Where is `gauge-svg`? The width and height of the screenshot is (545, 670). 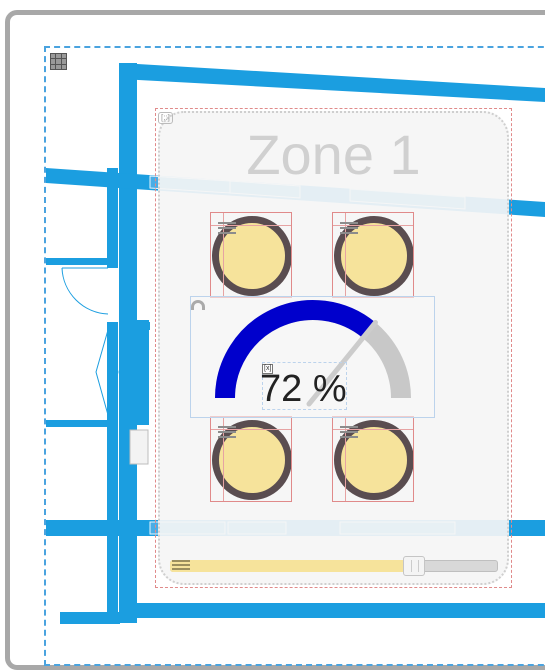
gauge-svg is located at coordinates (313, 353).